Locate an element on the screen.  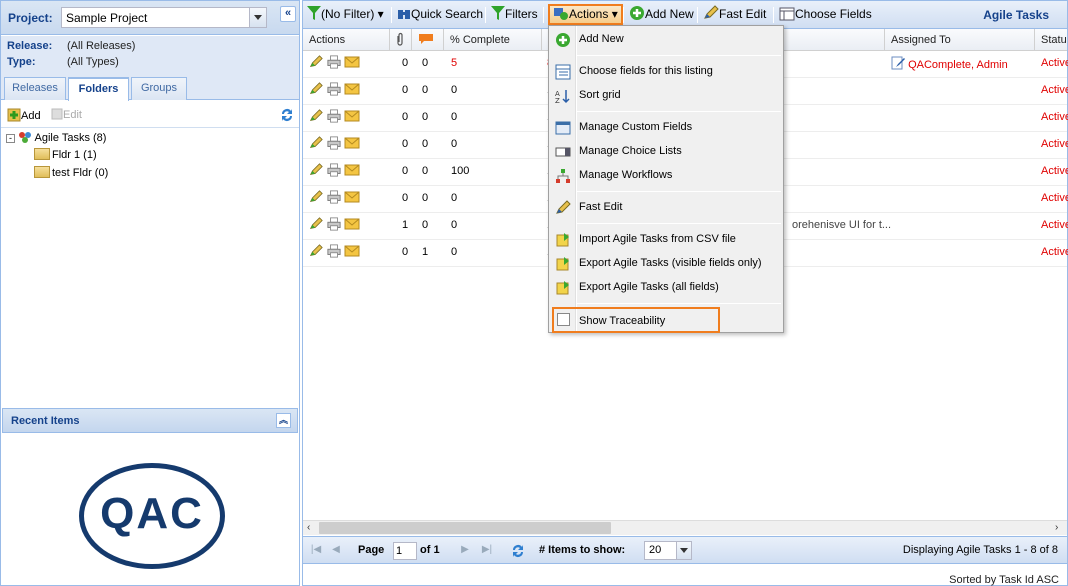
tree-item-test-fldr: test Fldr (0) is located at coordinates (71, 172).